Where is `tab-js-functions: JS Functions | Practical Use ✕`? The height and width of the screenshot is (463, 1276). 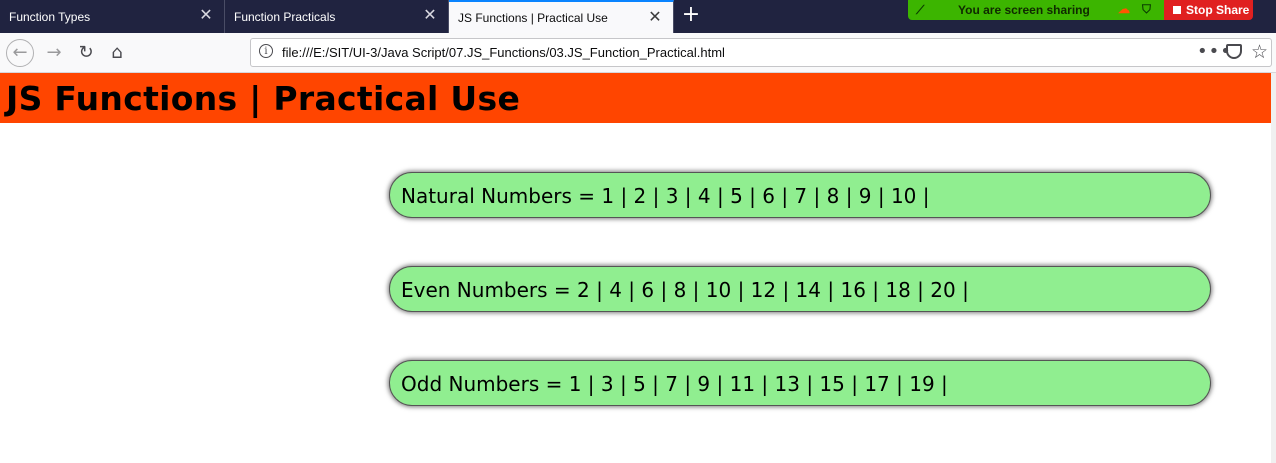 tab-js-functions: JS Functions | Practical Use ✕ is located at coordinates (561, 16).